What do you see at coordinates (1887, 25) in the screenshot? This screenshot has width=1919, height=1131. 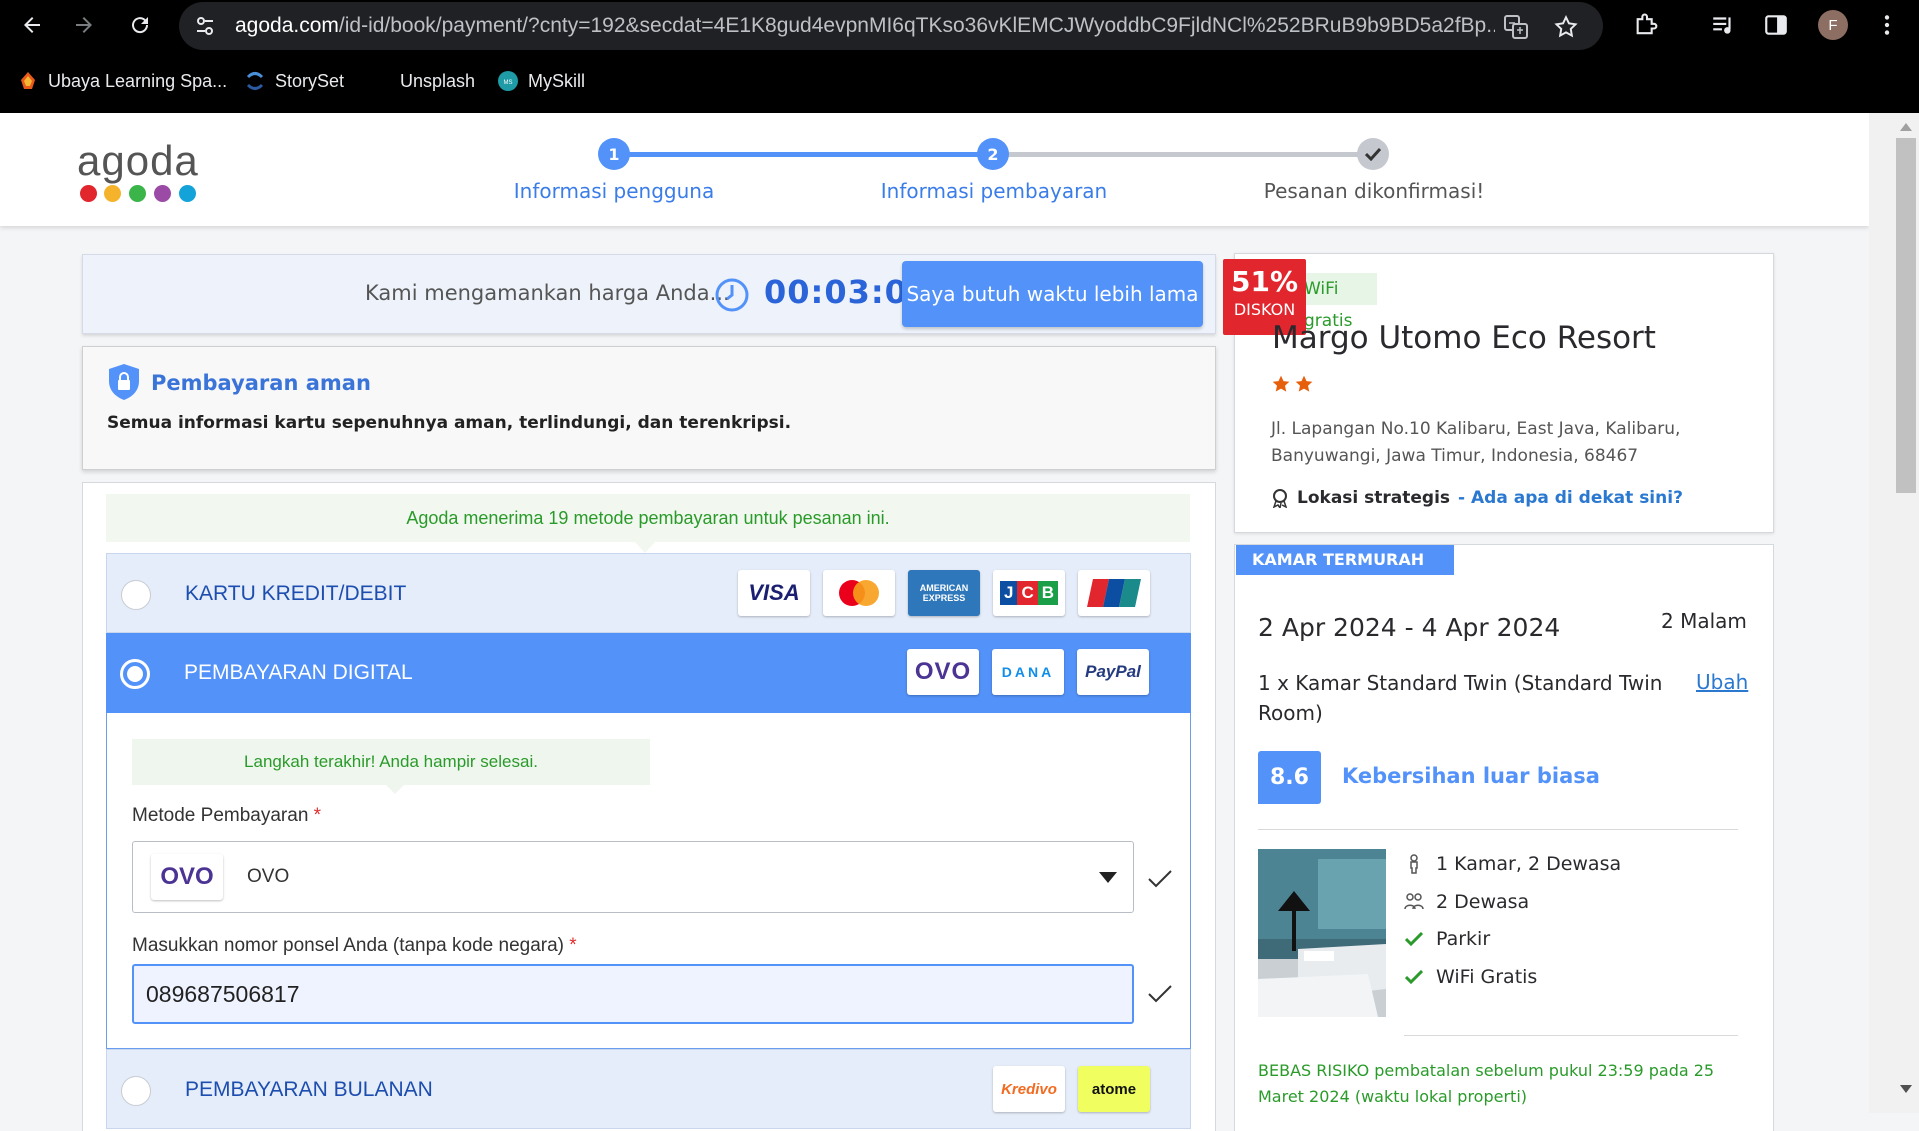 I see `menu-kebab-icon` at bounding box center [1887, 25].